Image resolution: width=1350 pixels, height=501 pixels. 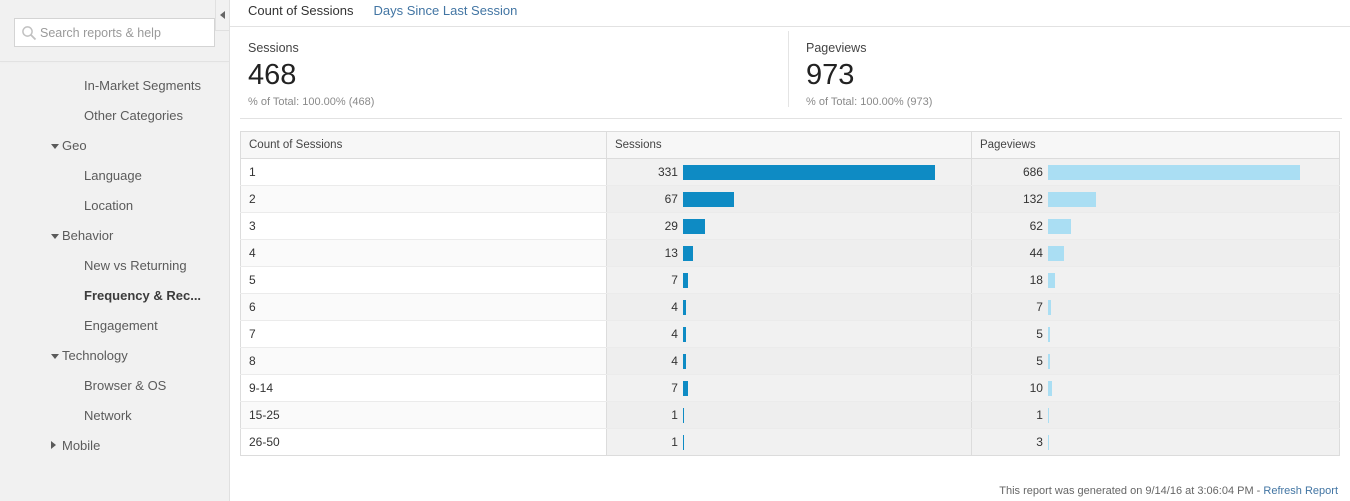 I want to click on sidebar-divider, so click(x=114, y=61).